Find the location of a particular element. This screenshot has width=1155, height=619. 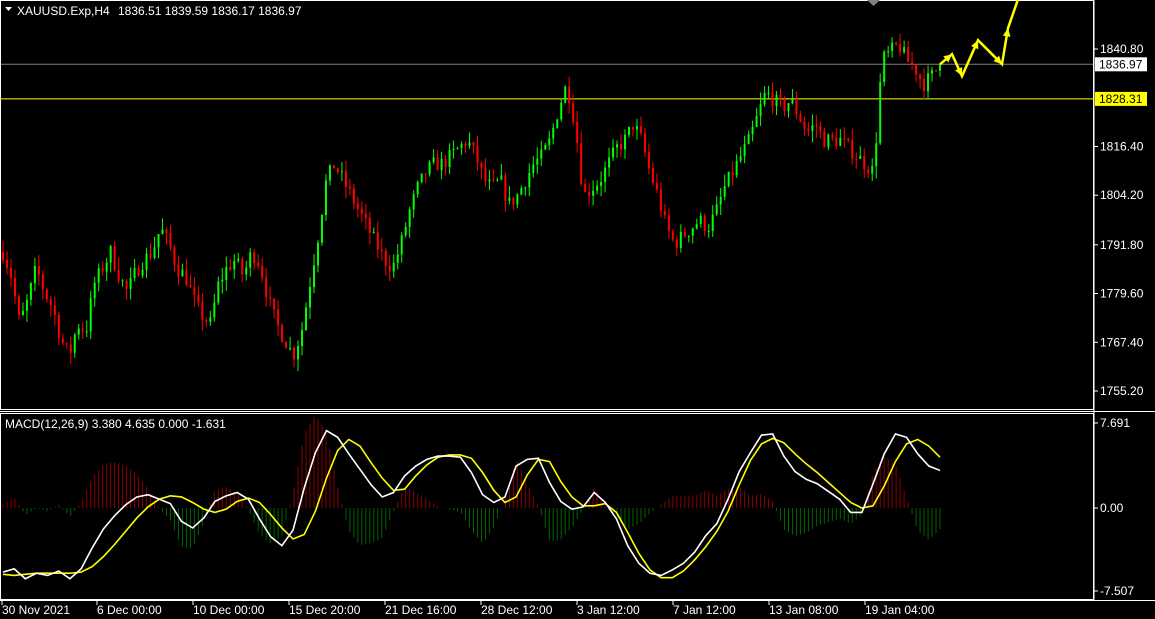

time-axis-label: 15 Dec 20:00 is located at coordinates (325, 610).